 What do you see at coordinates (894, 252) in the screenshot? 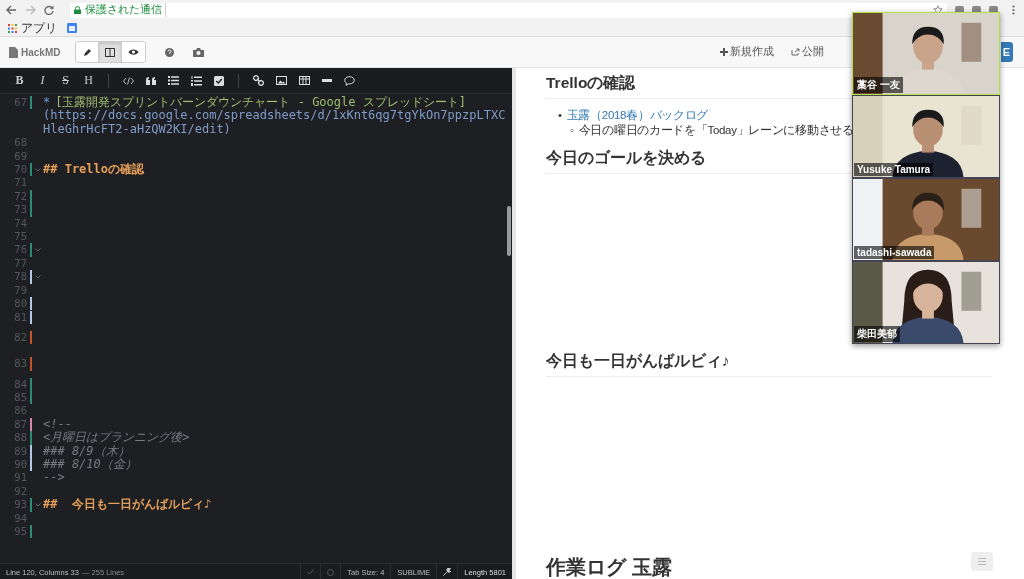
I see `participant-name: tadashi-sawada` at bounding box center [894, 252].